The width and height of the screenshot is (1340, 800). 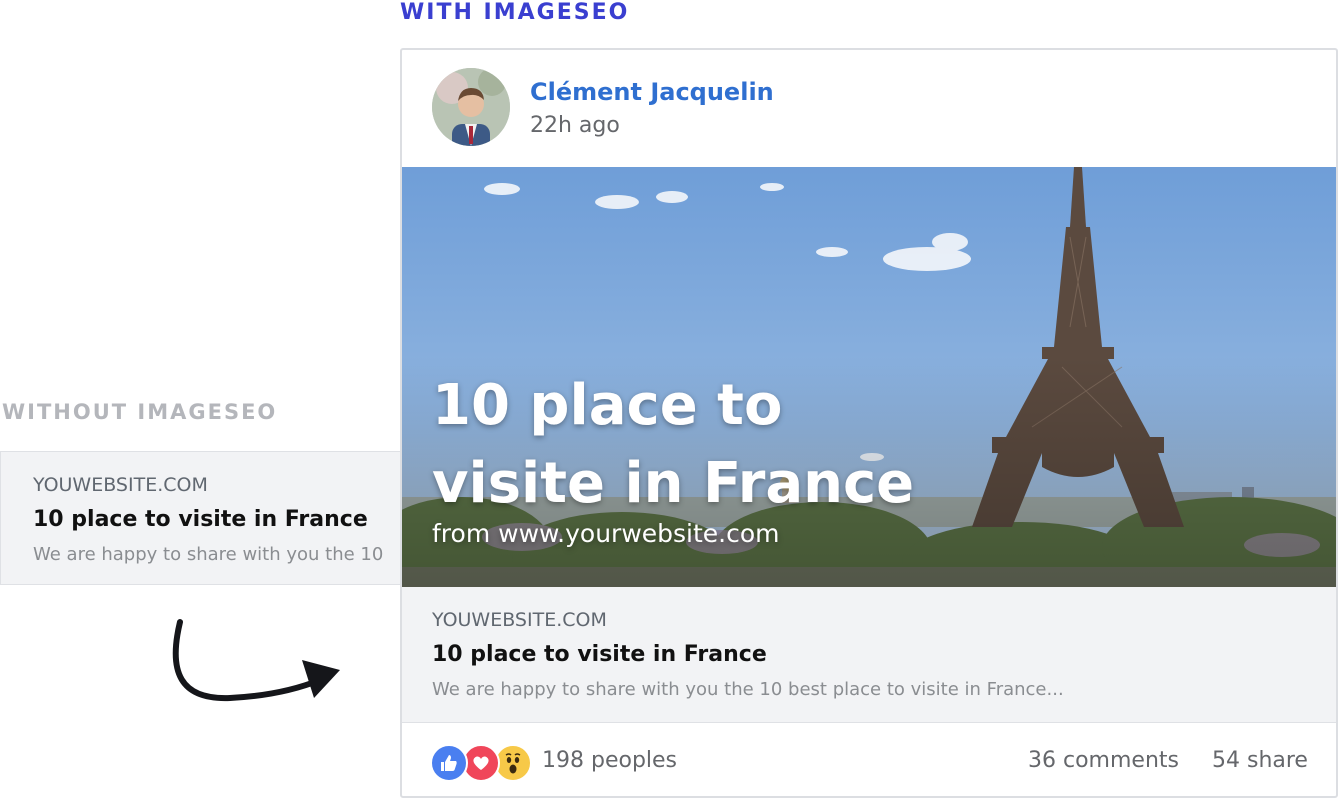 I want to click on avatar-image, so click(x=471, y=107).